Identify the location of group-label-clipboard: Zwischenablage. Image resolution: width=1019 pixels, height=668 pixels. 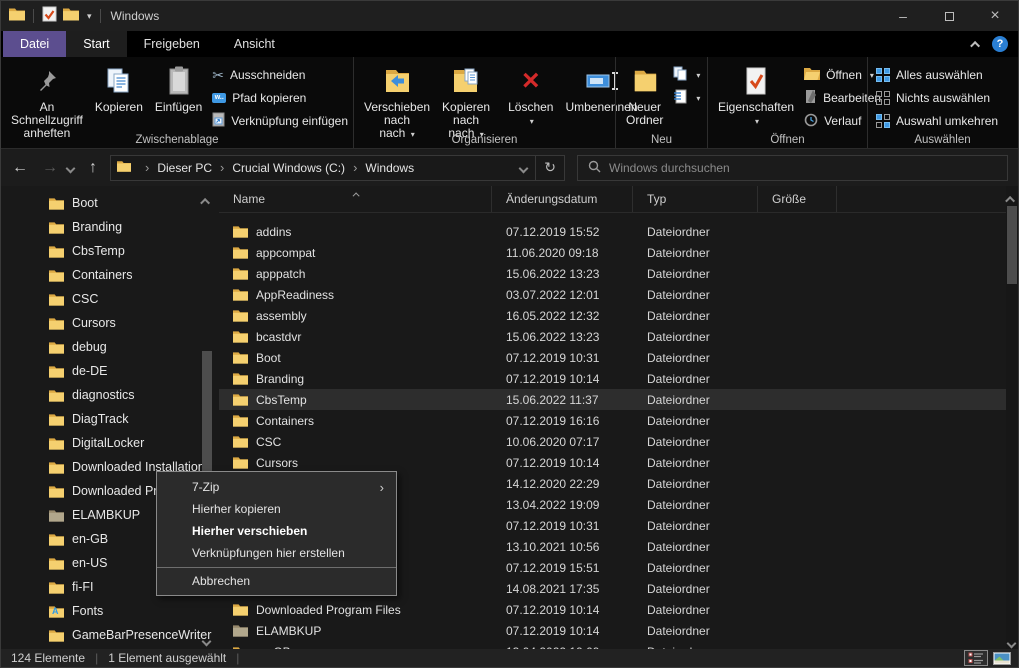
(177, 140).